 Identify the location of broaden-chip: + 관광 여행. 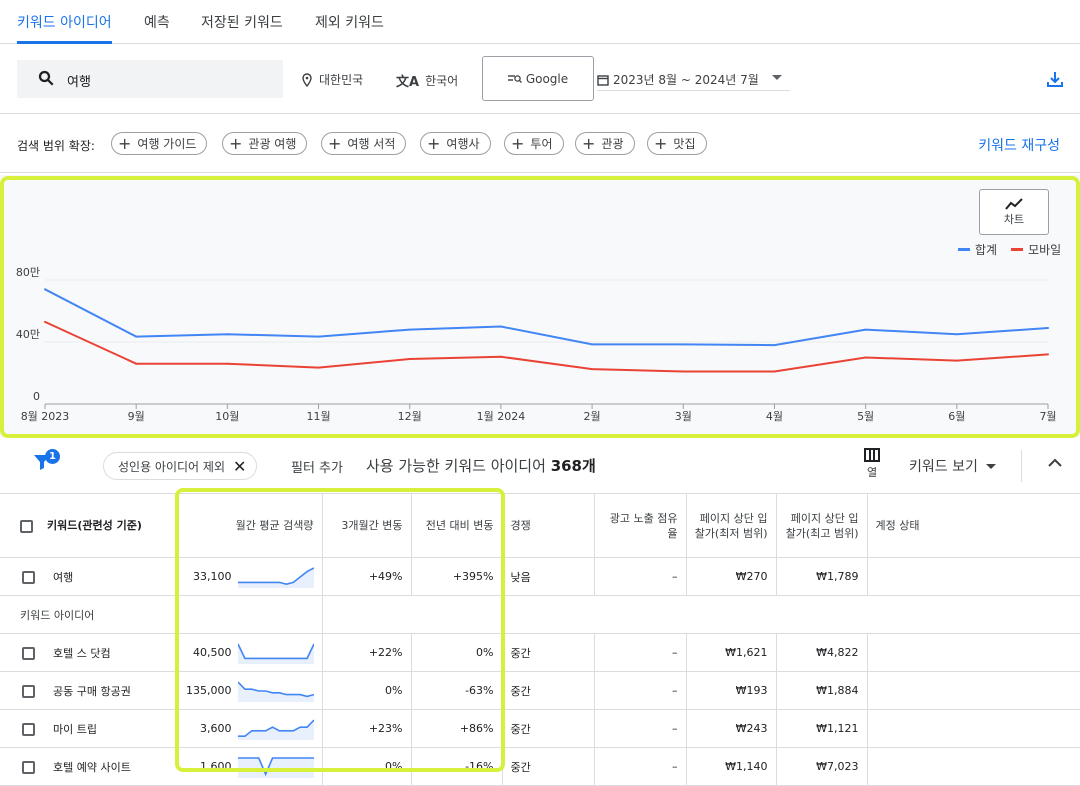
(265, 143).